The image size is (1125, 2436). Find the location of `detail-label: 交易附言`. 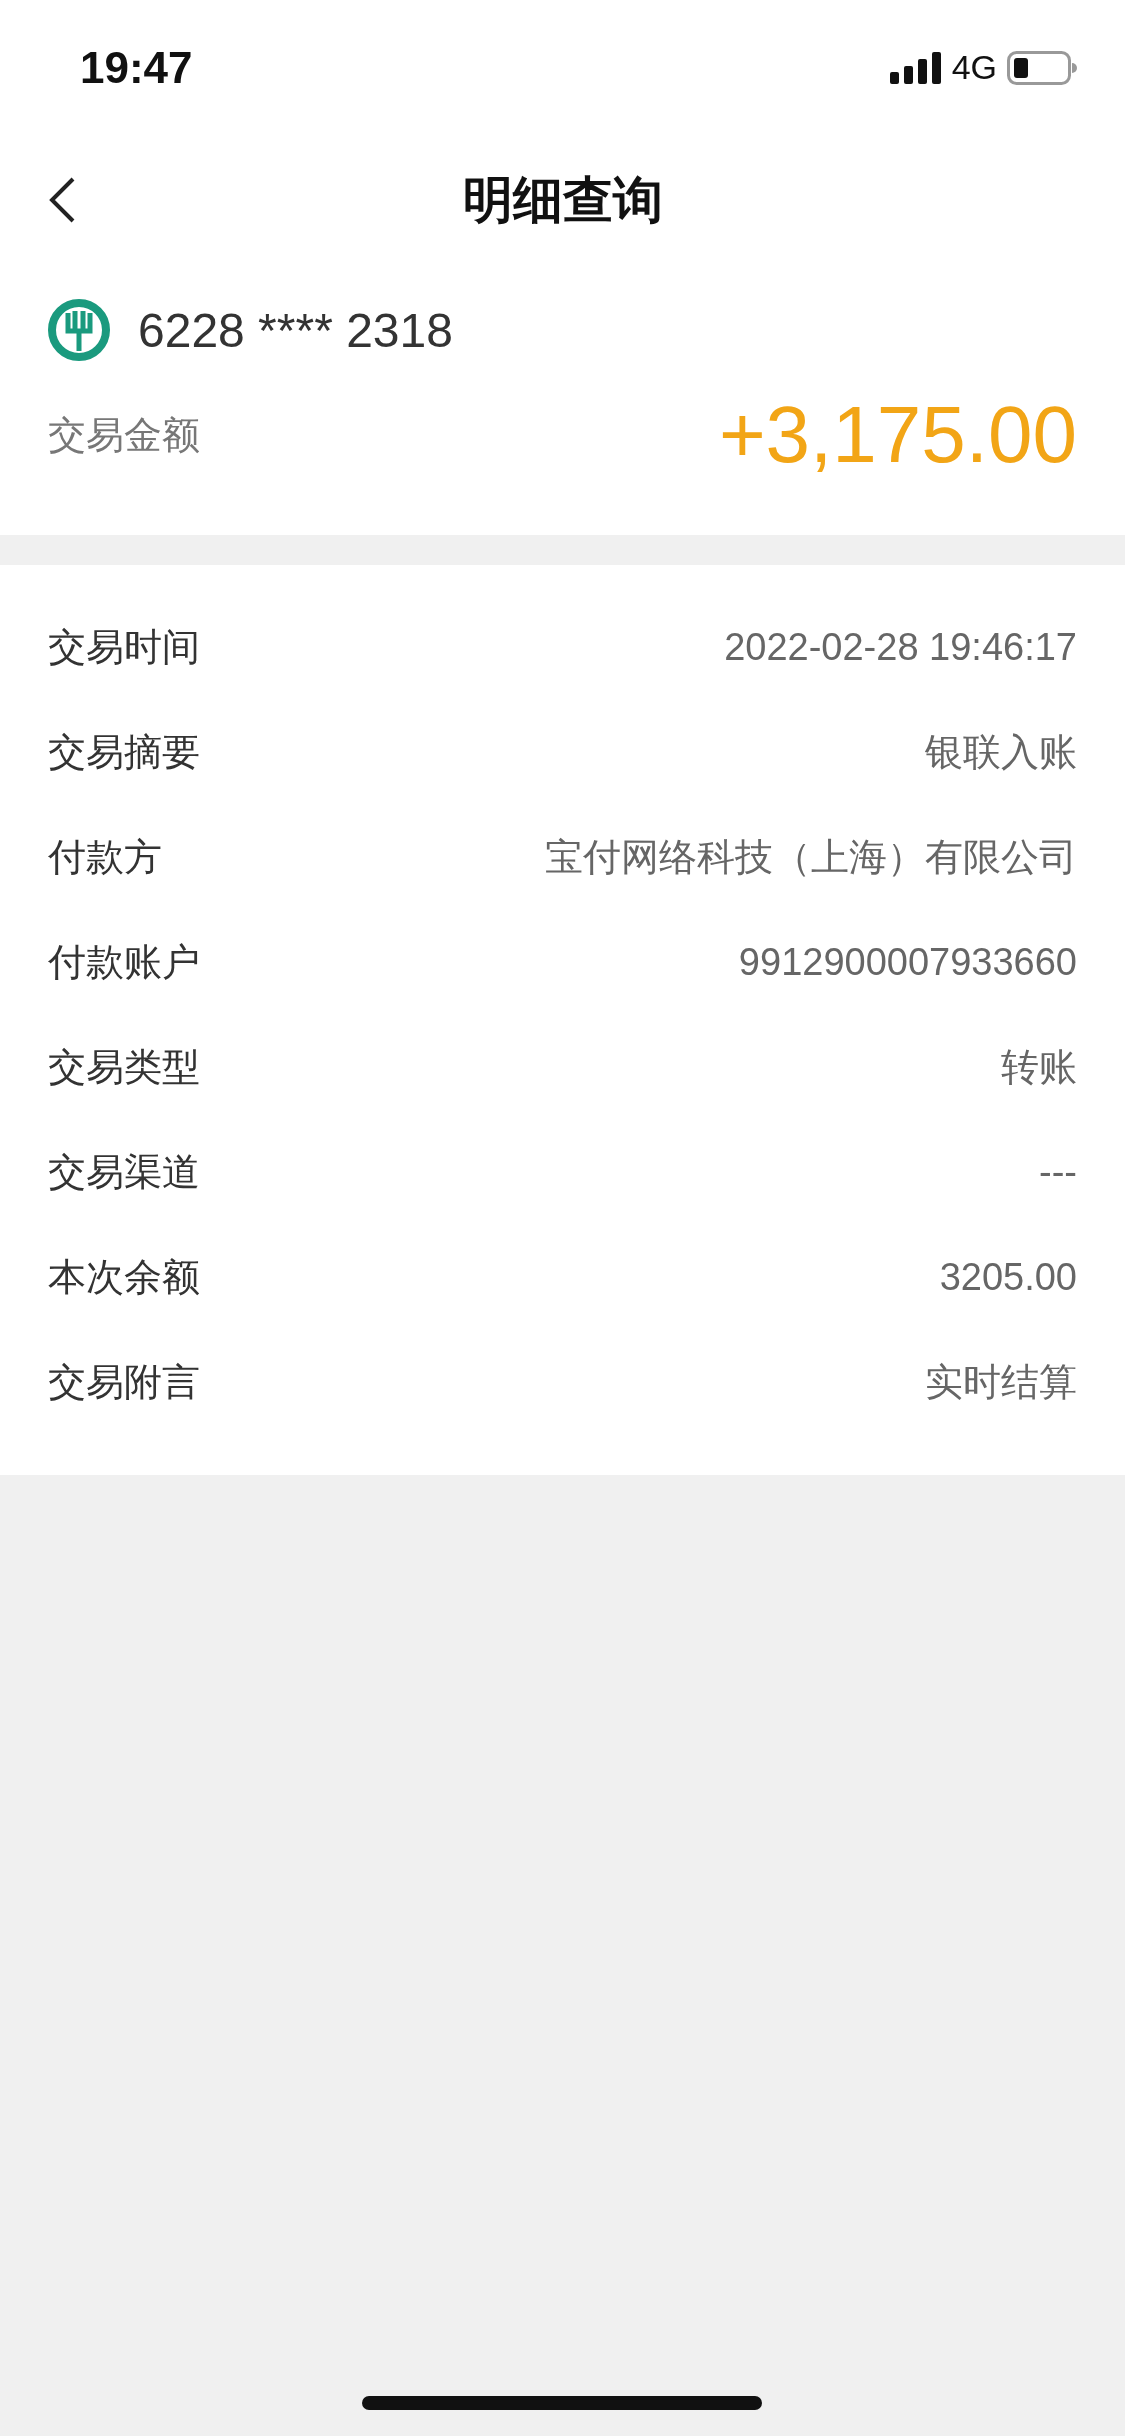

detail-label: 交易附言 is located at coordinates (124, 1382).